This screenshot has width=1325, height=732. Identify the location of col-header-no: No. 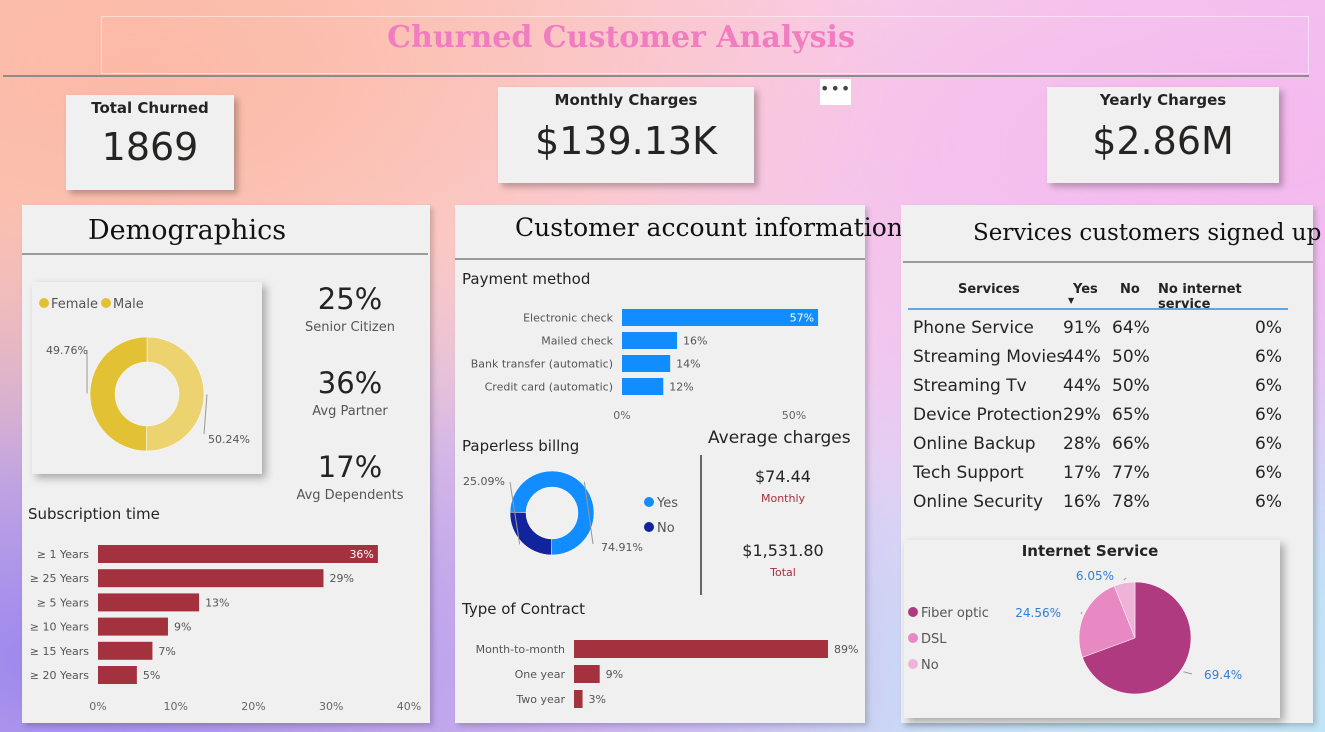
(1130, 289).